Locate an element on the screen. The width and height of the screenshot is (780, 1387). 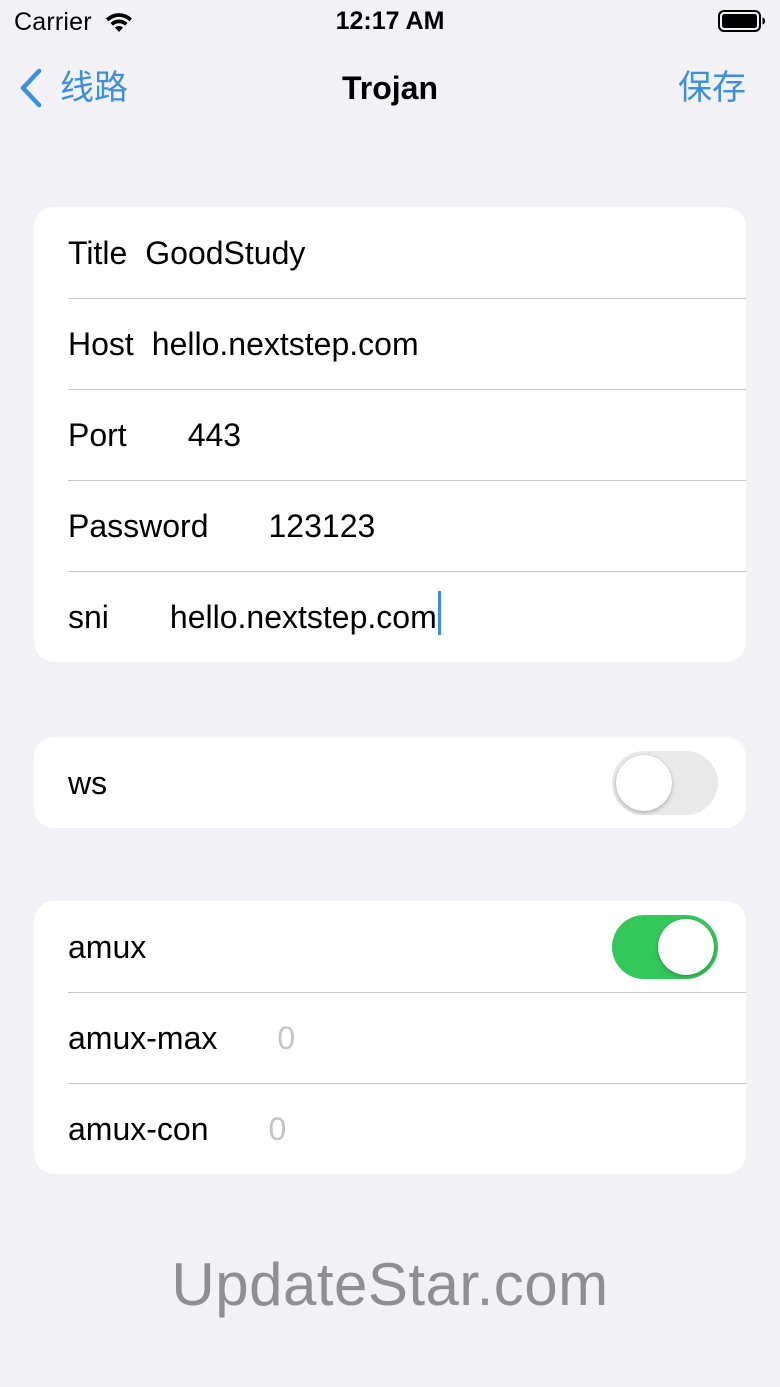
port-field: 443 is located at coordinates (214, 435).